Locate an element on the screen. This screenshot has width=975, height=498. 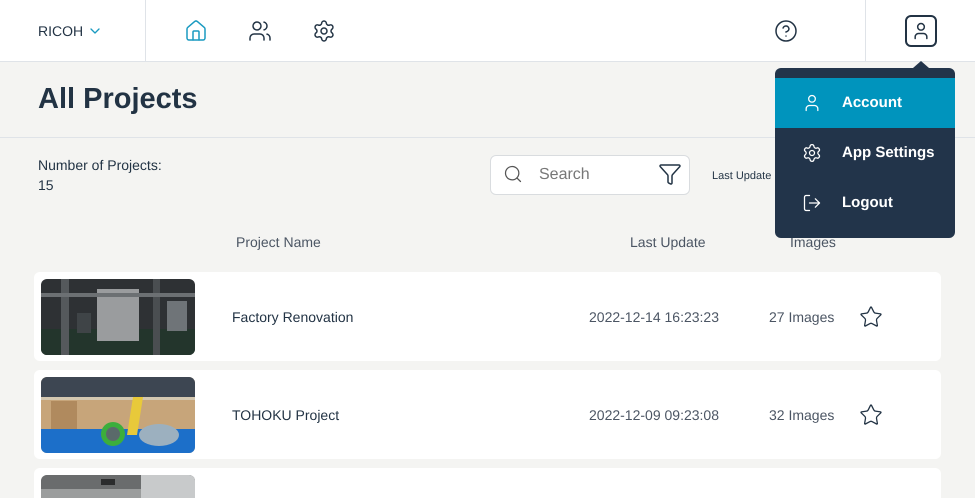
last-update: 2022-12-14 16:23:23 is located at coordinates (654, 317).